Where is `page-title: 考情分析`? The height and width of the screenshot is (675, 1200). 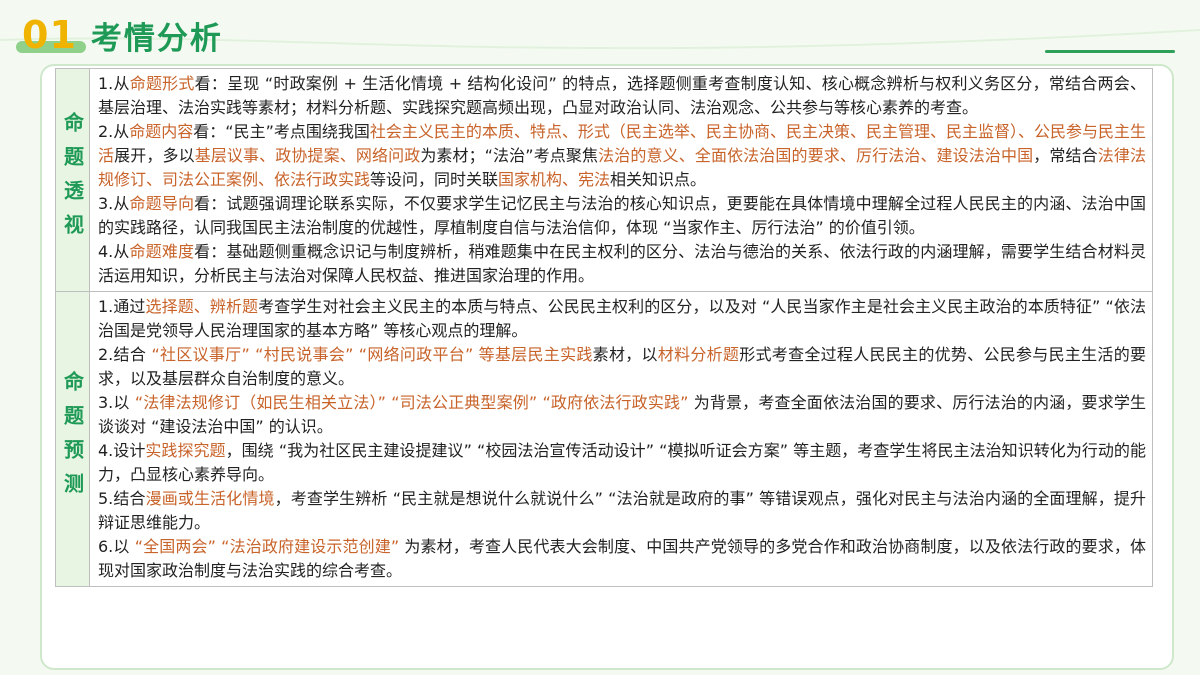
page-title: 考情分析 is located at coordinates (156, 38).